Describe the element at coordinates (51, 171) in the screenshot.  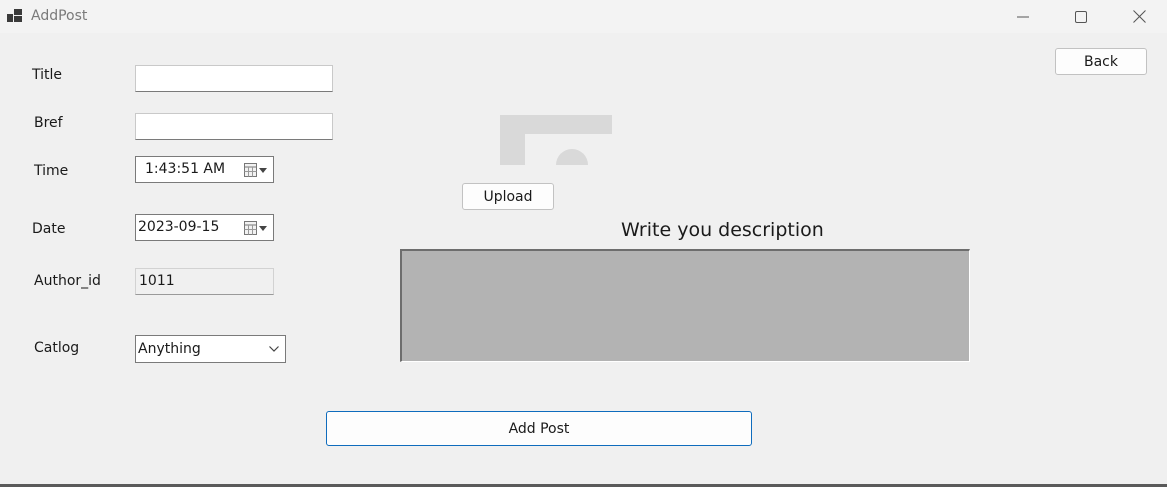
I see `time-label: Time` at that location.